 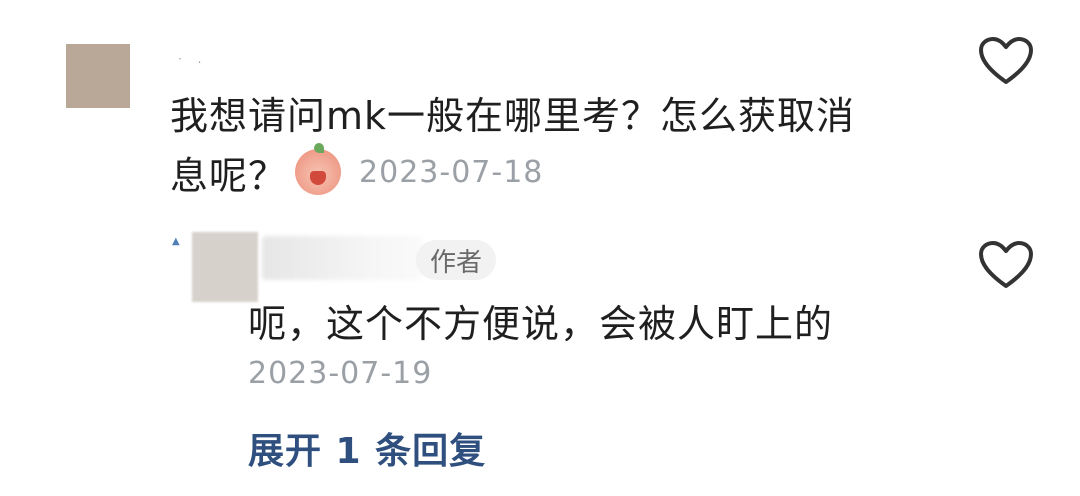 I want to click on commenter-avatar, so click(x=98, y=76).